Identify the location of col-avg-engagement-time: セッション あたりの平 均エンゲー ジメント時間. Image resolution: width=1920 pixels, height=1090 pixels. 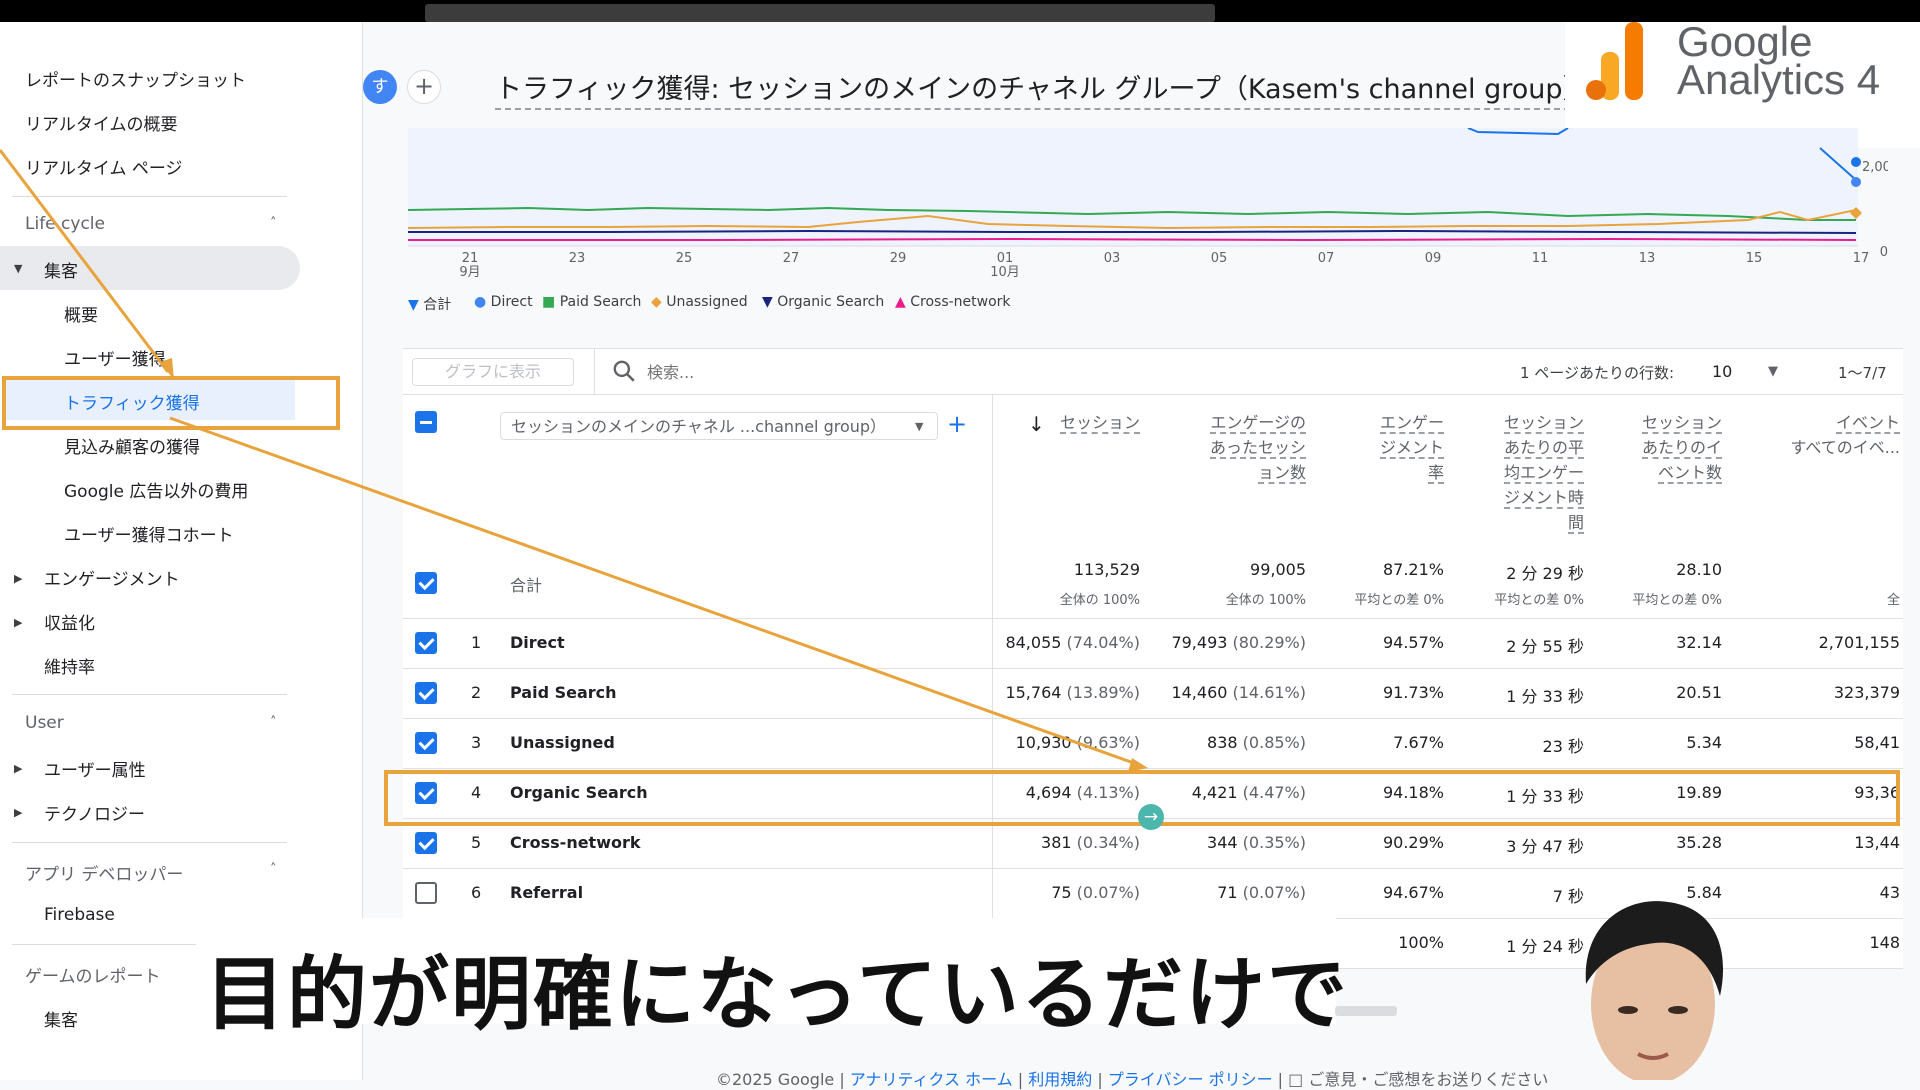
(1527, 472).